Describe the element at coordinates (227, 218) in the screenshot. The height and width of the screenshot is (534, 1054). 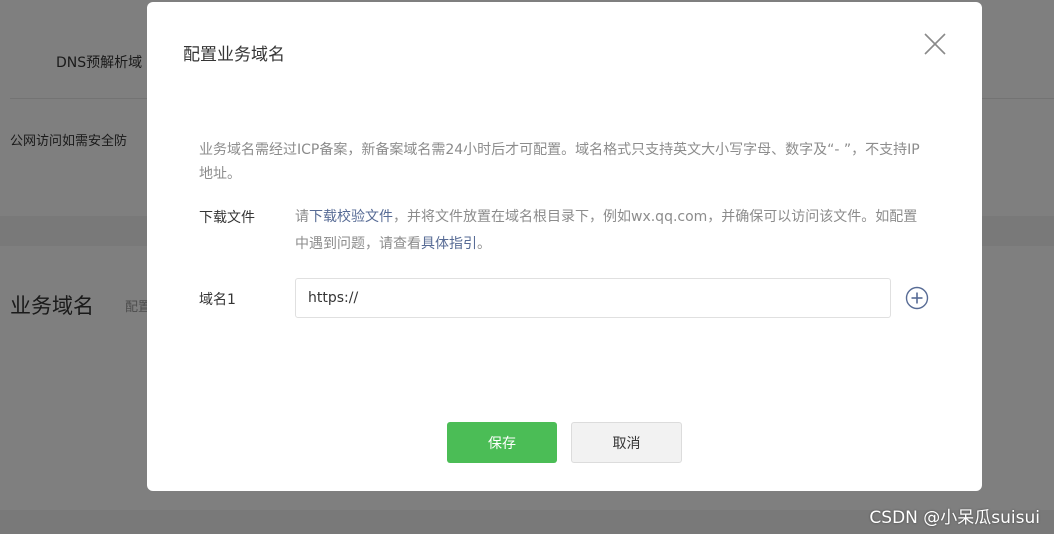
I see `download-file-label: 下载文件` at that location.